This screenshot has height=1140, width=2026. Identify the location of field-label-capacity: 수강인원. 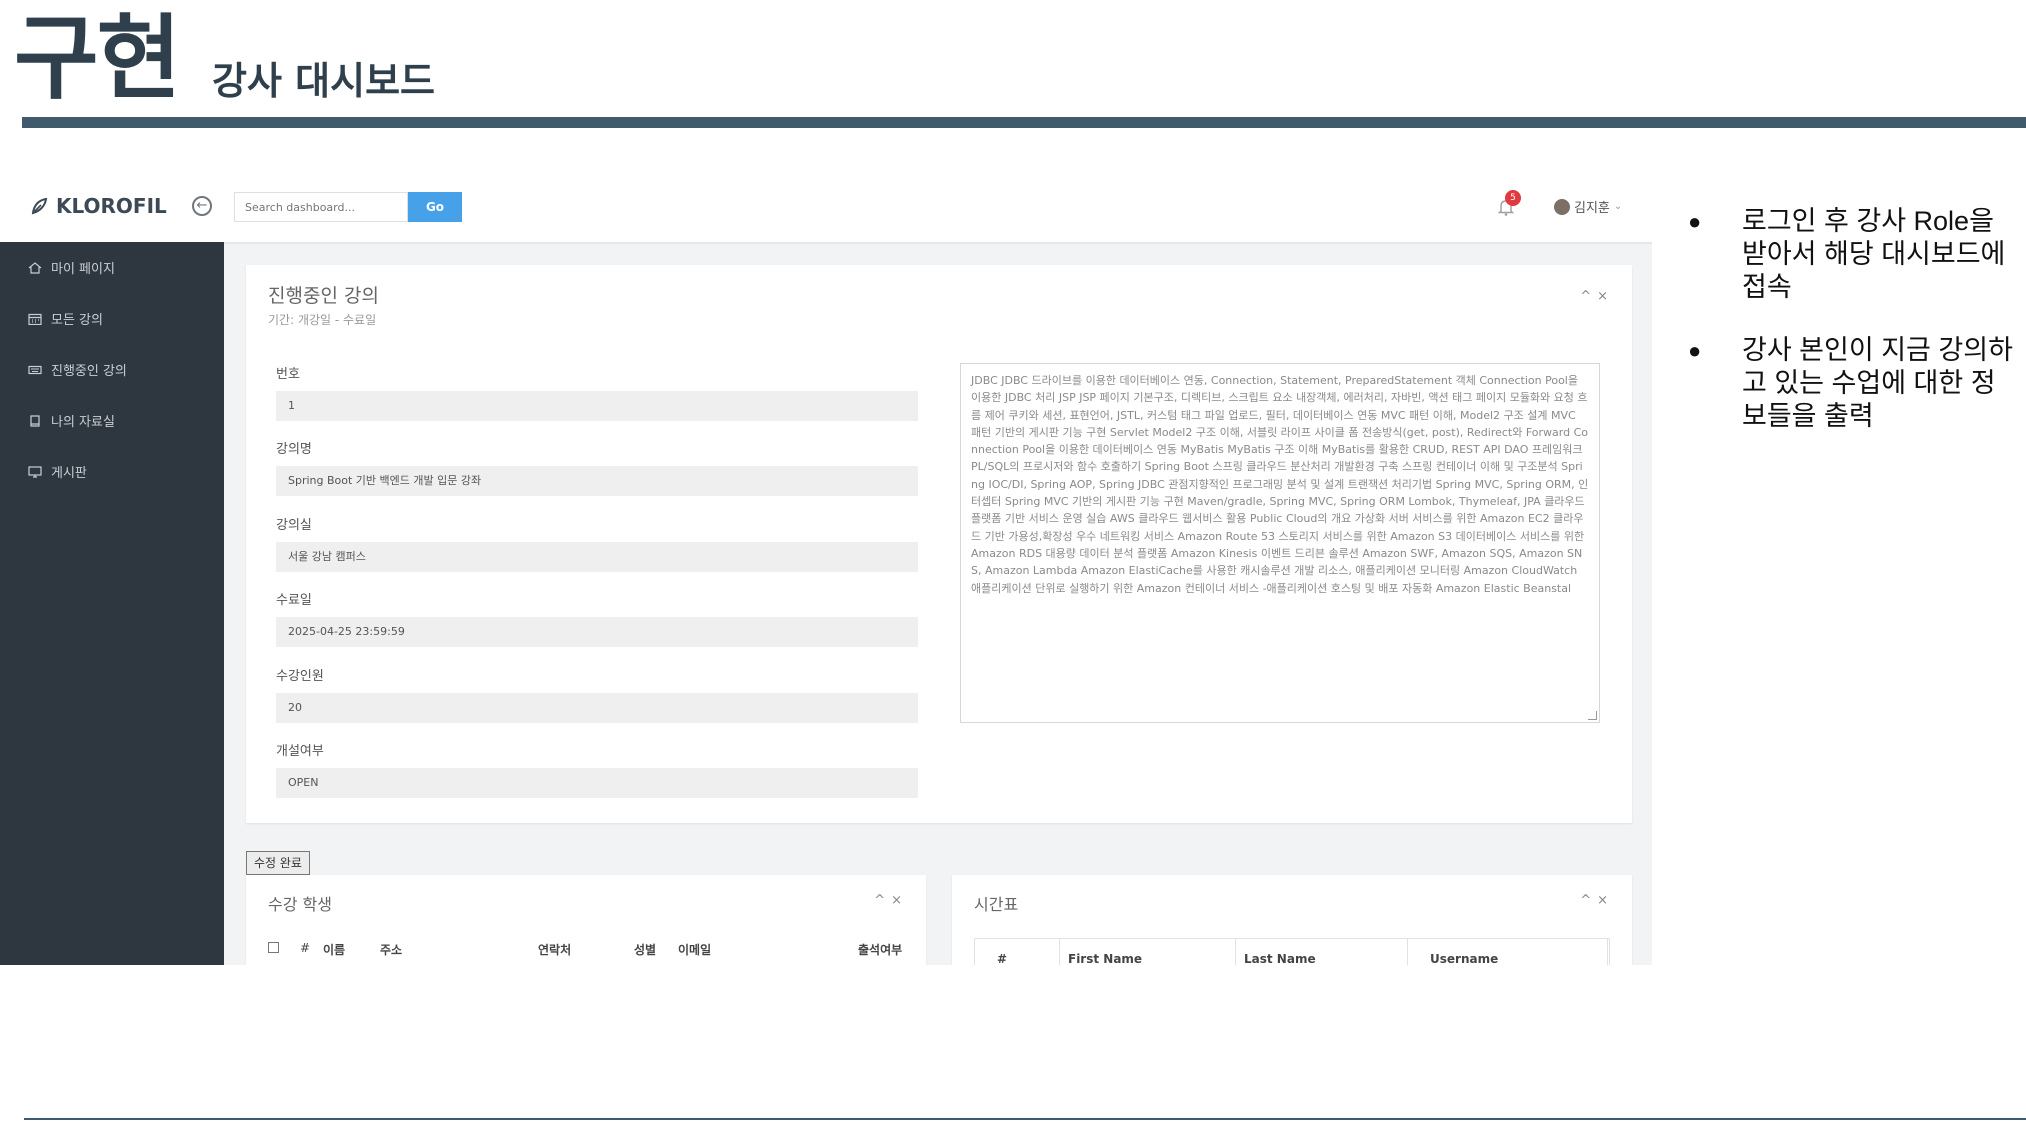
(300, 676).